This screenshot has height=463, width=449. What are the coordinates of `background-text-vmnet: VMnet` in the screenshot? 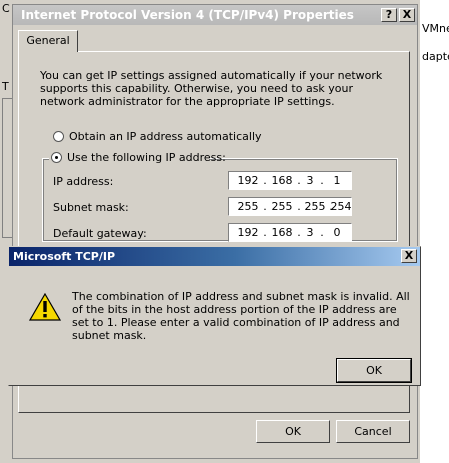 It's located at (435, 28).